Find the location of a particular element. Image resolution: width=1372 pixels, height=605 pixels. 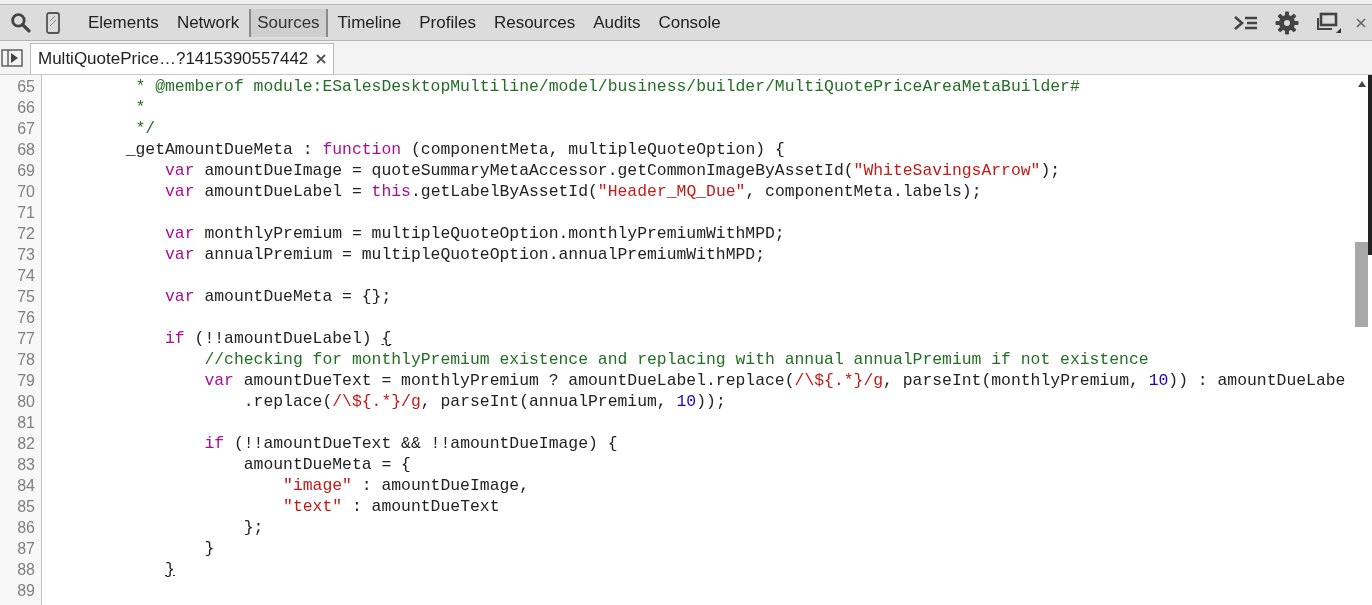

code-line: var amountDueLabel = this.getLabelByAssetId("Header_MQ_Due", componentMeta.labels); is located at coordinates (573, 191).